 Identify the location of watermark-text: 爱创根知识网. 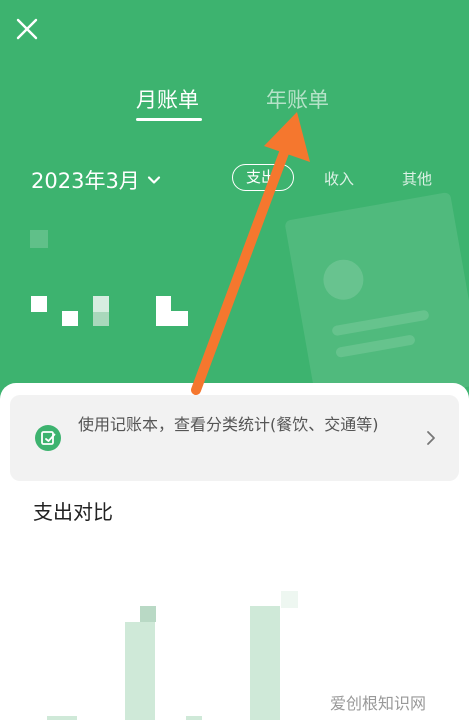
(378, 703).